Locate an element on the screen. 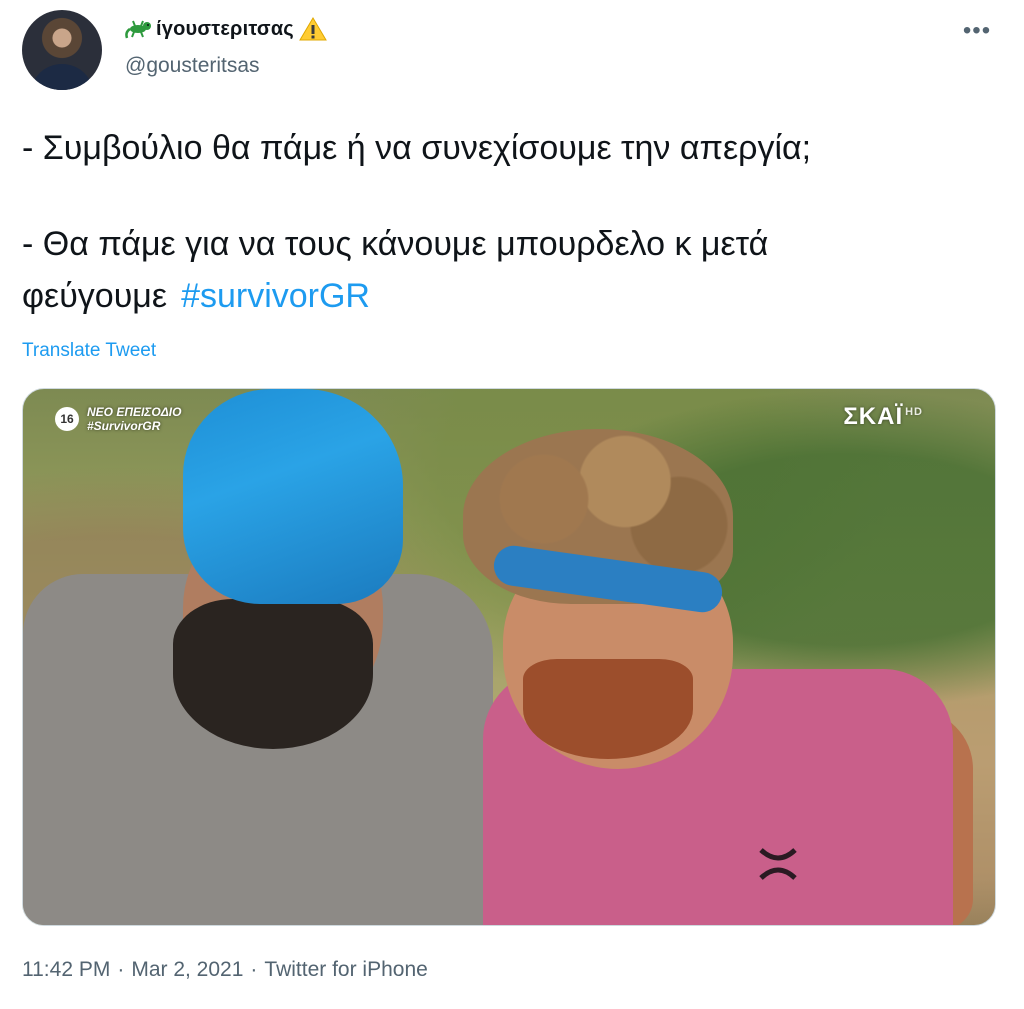  avatar-shoulders is located at coordinates (62, 77).